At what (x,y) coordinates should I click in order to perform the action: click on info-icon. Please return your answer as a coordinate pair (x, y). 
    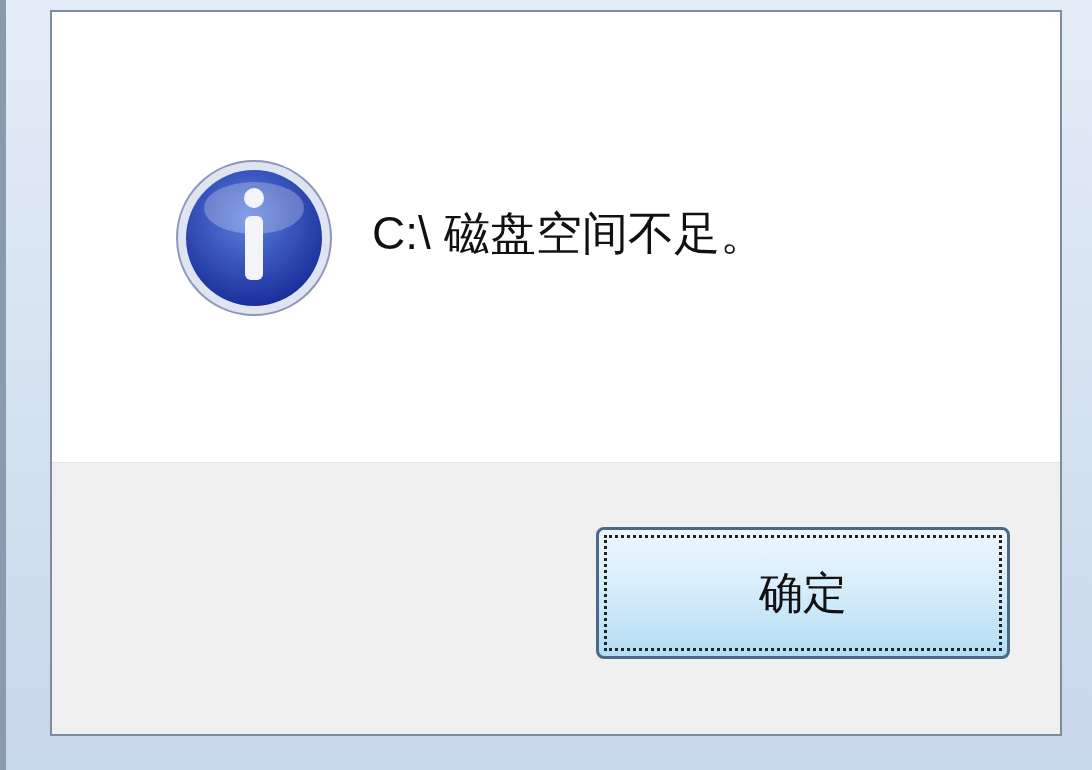
    Looking at the image, I should click on (254, 238).